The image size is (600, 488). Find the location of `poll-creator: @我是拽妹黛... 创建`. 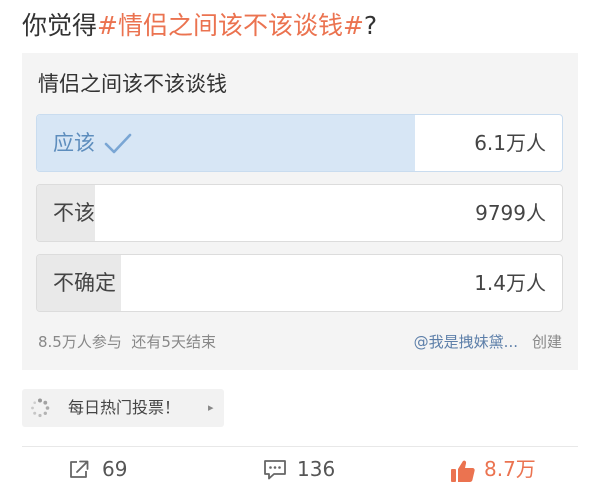

poll-creator: @我是拽妹黛... 创建 is located at coordinates (488, 342).